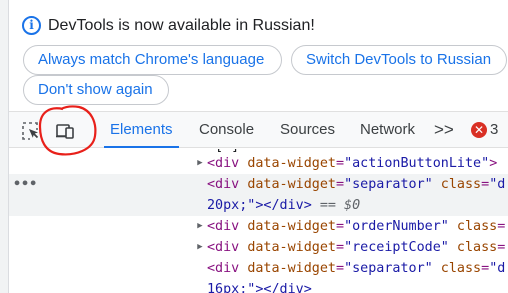  I want to click on dont-show-again-button: Don't show again, so click(96, 90).